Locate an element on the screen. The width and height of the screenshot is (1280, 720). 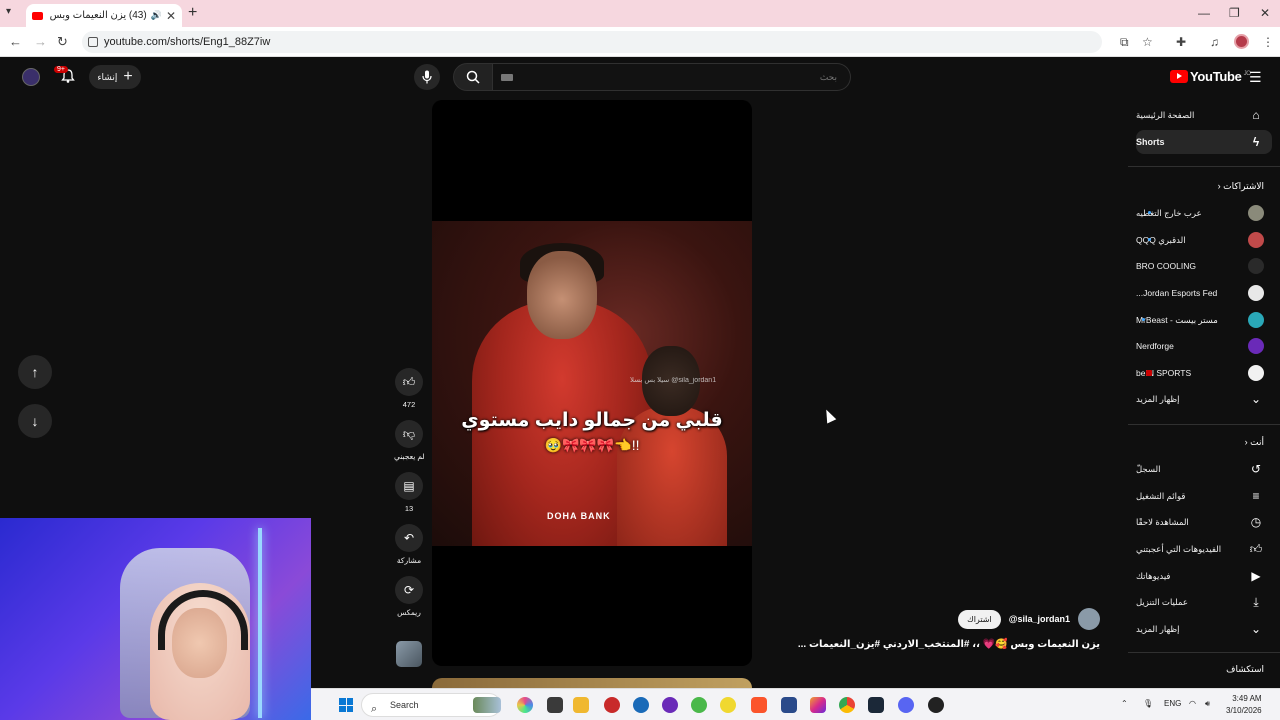
sidebar-item-playlists: قوائم التشغيل ≡ is located at coordinates (1204, 496).